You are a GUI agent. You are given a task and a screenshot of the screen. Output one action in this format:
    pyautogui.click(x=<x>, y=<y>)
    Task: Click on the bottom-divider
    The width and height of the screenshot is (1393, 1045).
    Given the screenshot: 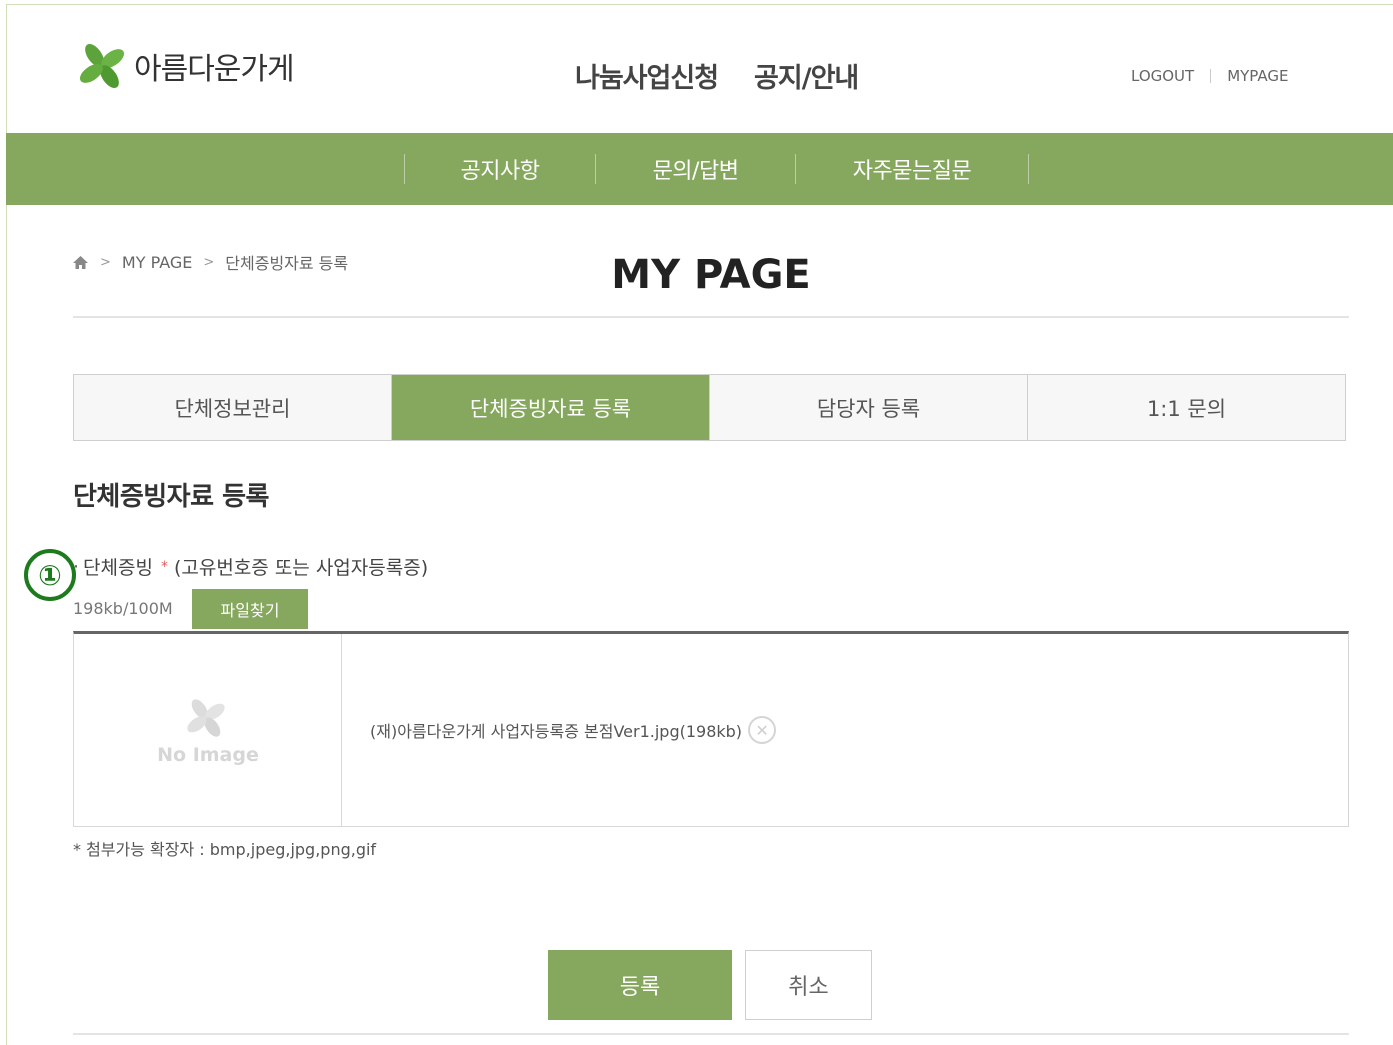 What is the action you would take?
    pyautogui.click(x=711, y=1034)
    